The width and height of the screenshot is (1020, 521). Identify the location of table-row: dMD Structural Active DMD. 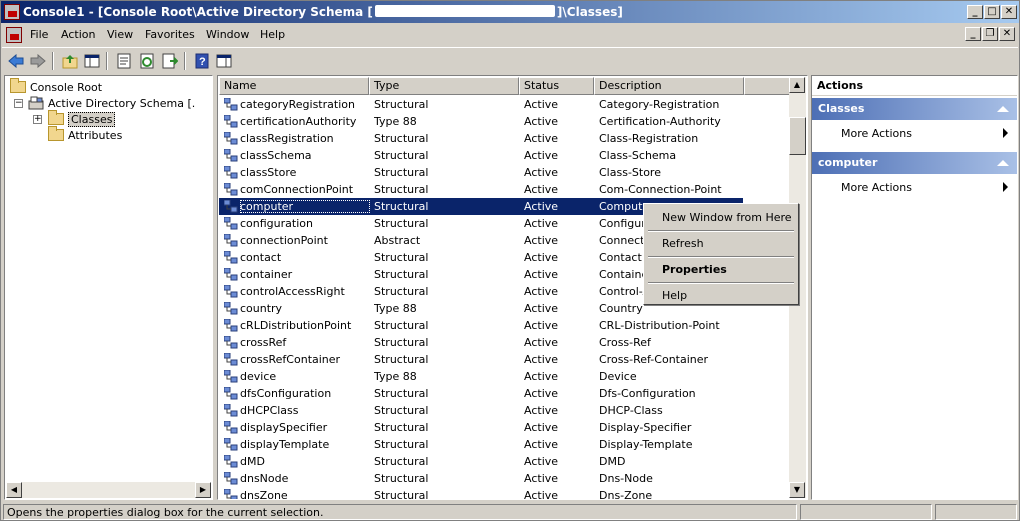
(504, 461).